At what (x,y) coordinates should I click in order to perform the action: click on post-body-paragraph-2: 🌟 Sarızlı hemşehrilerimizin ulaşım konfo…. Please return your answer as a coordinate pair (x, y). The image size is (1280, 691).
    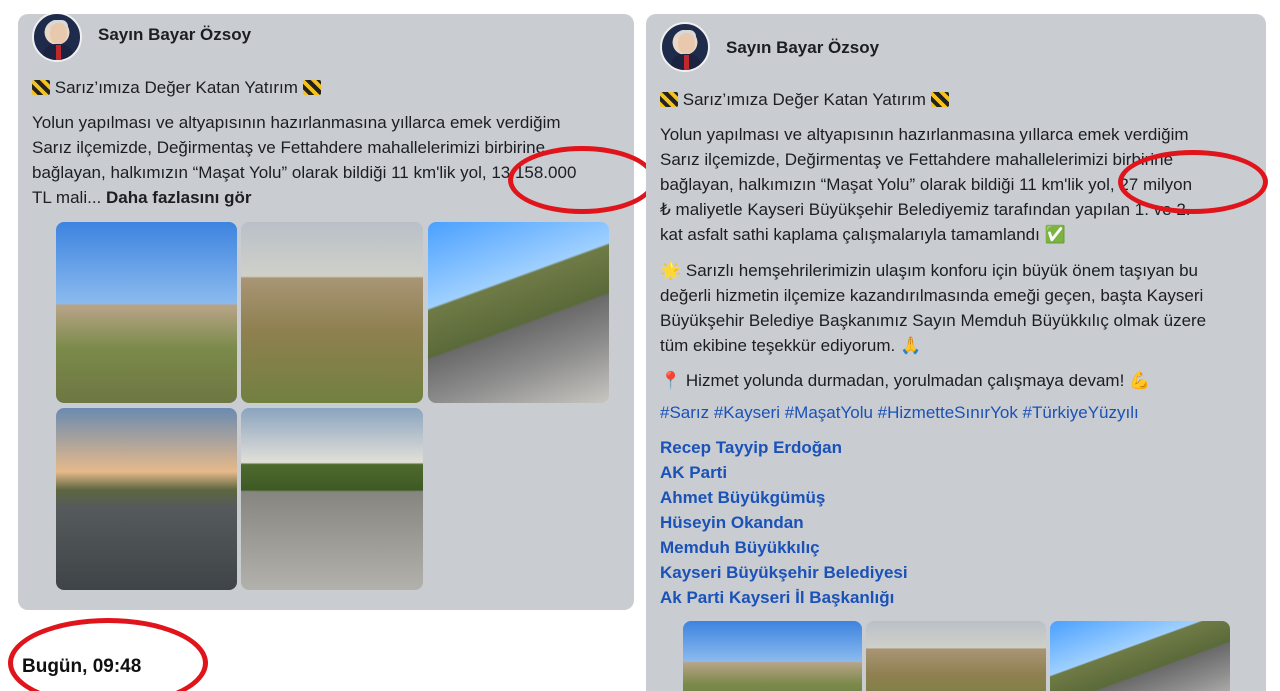
    Looking at the image, I should click on (960, 308).